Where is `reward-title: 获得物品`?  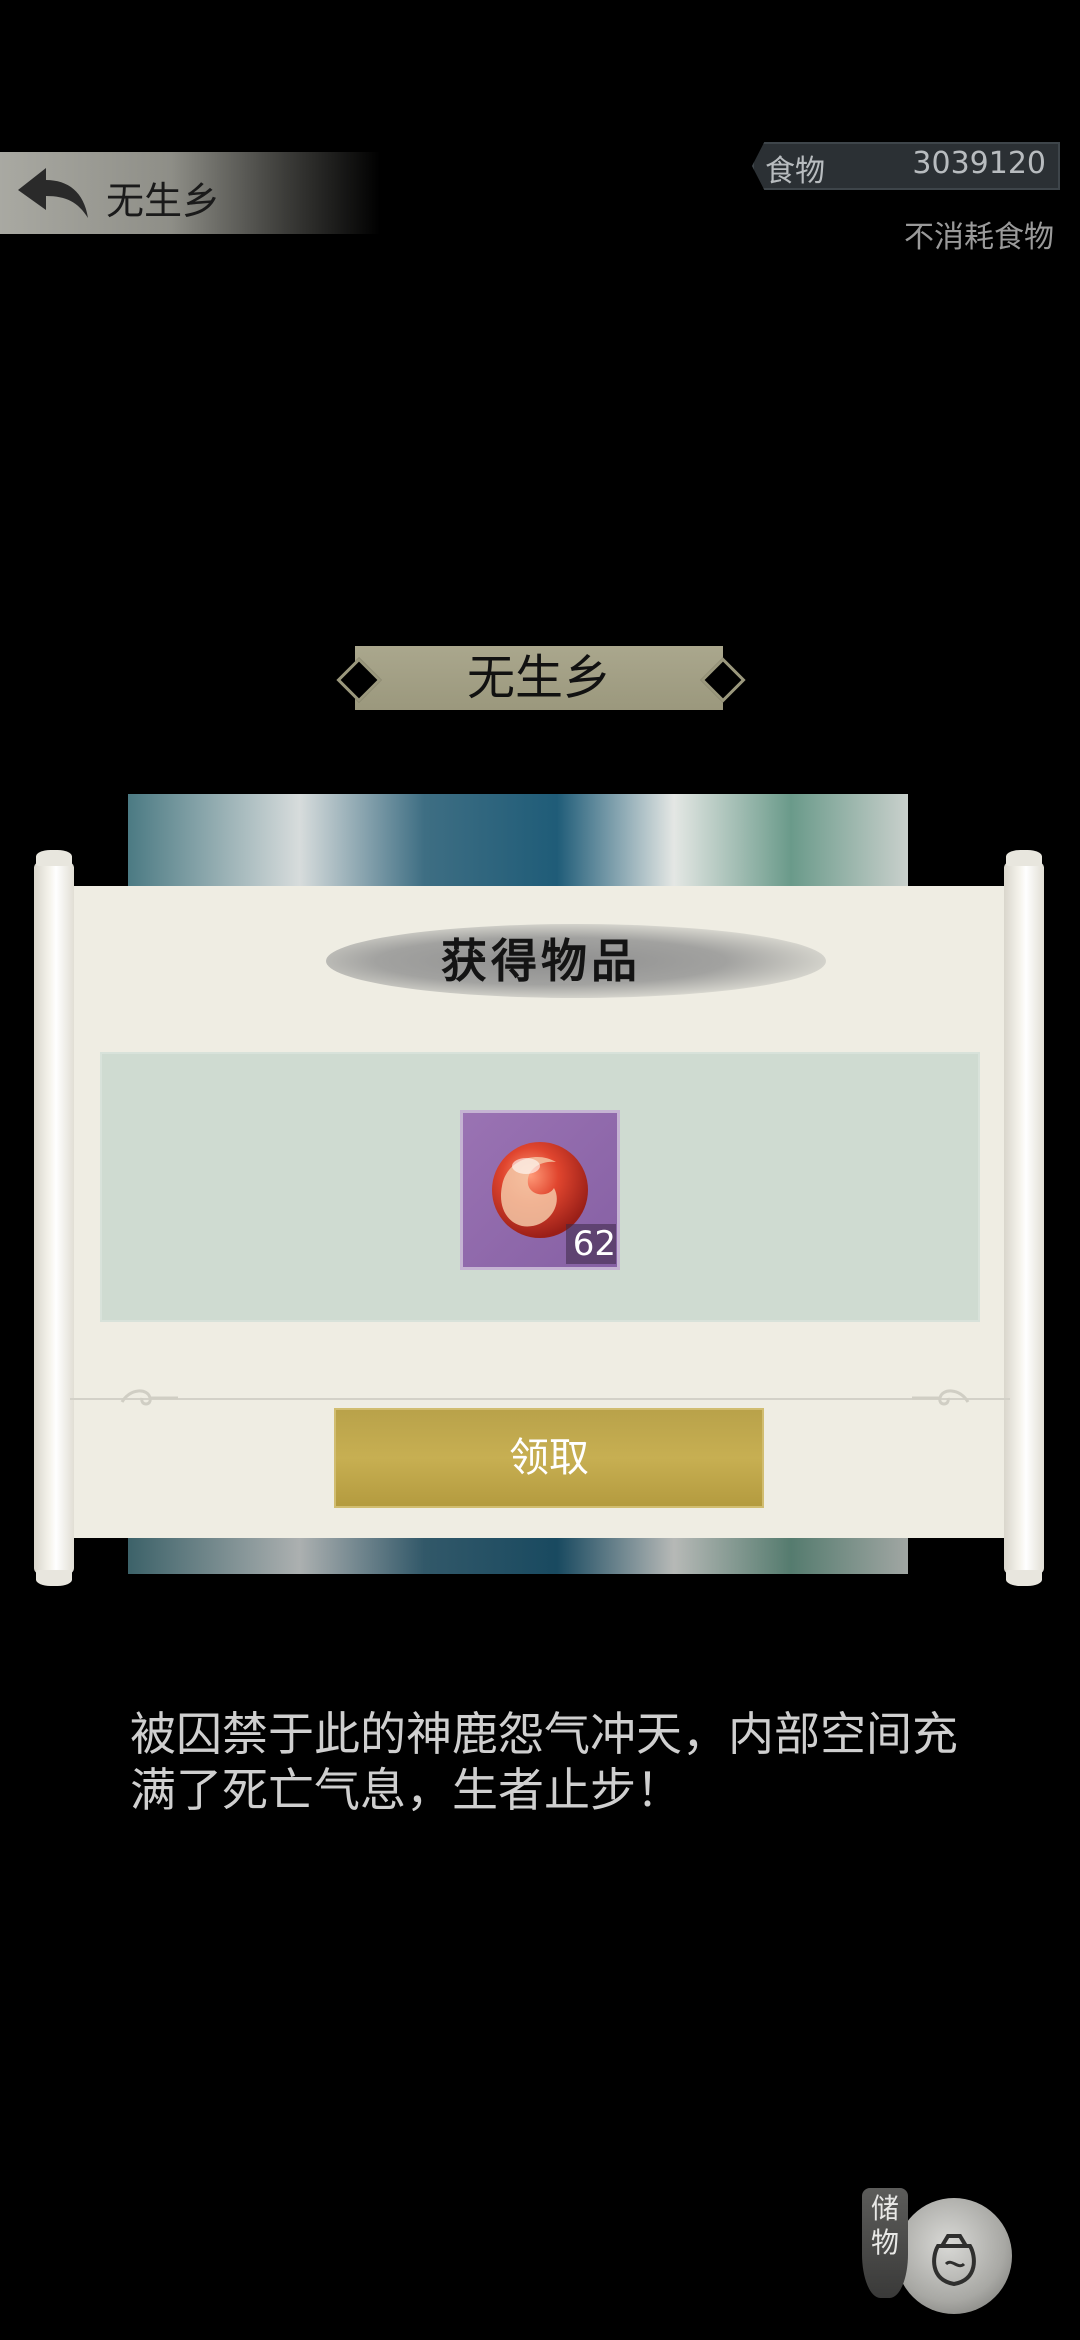 reward-title: 获得物品 is located at coordinates (541, 961).